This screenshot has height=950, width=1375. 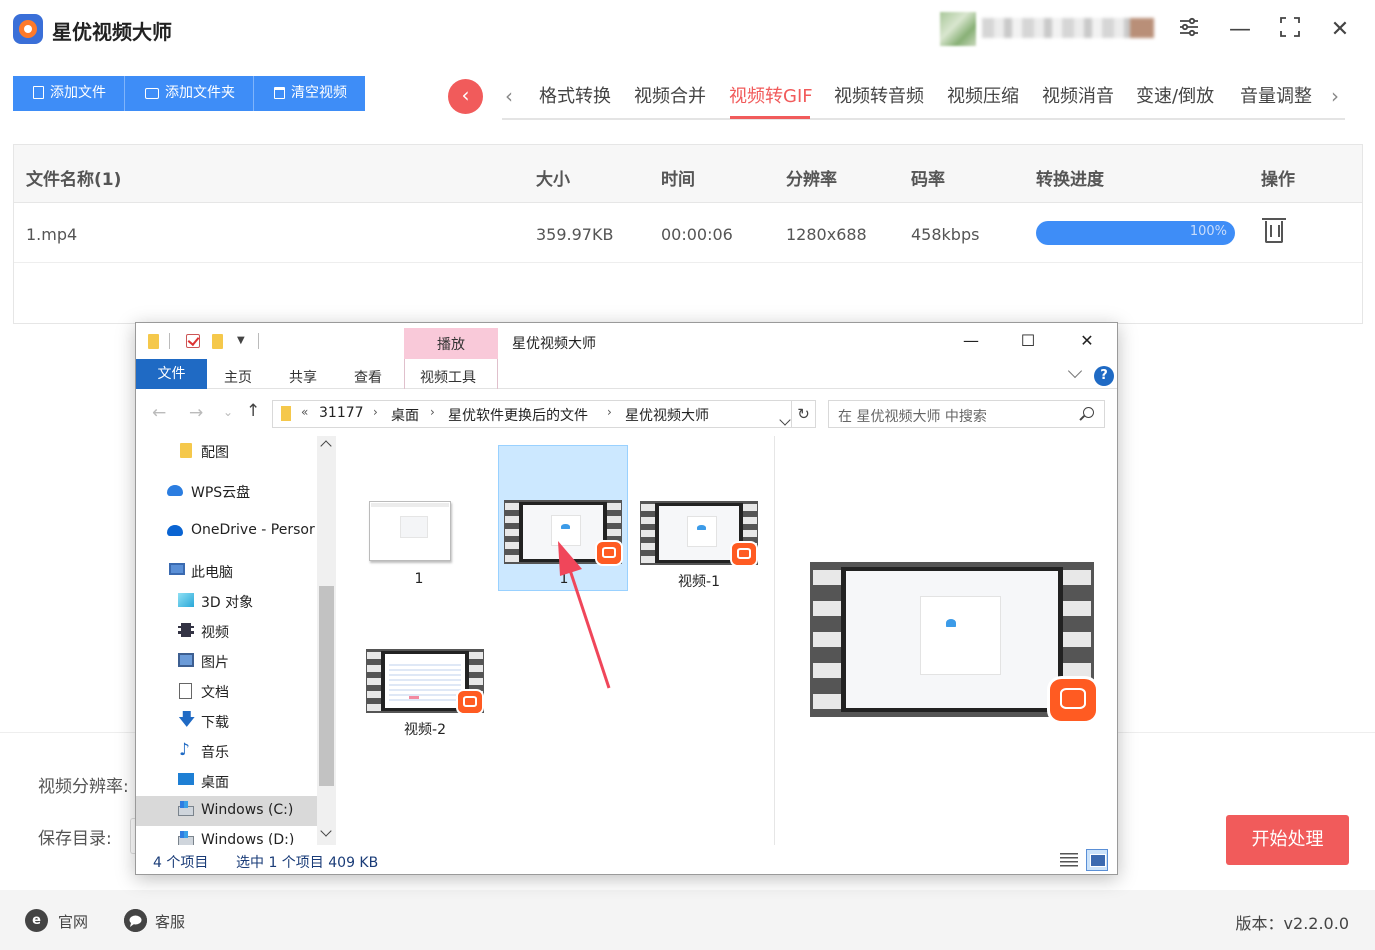 I want to click on settings-sliders-icon, so click(x=1189, y=30).